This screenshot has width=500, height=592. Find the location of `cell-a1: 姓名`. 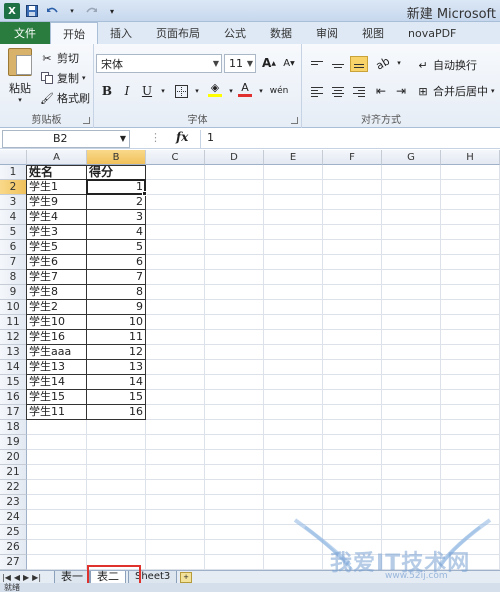

cell-a1: 姓名 is located at coordinates (57, 172).